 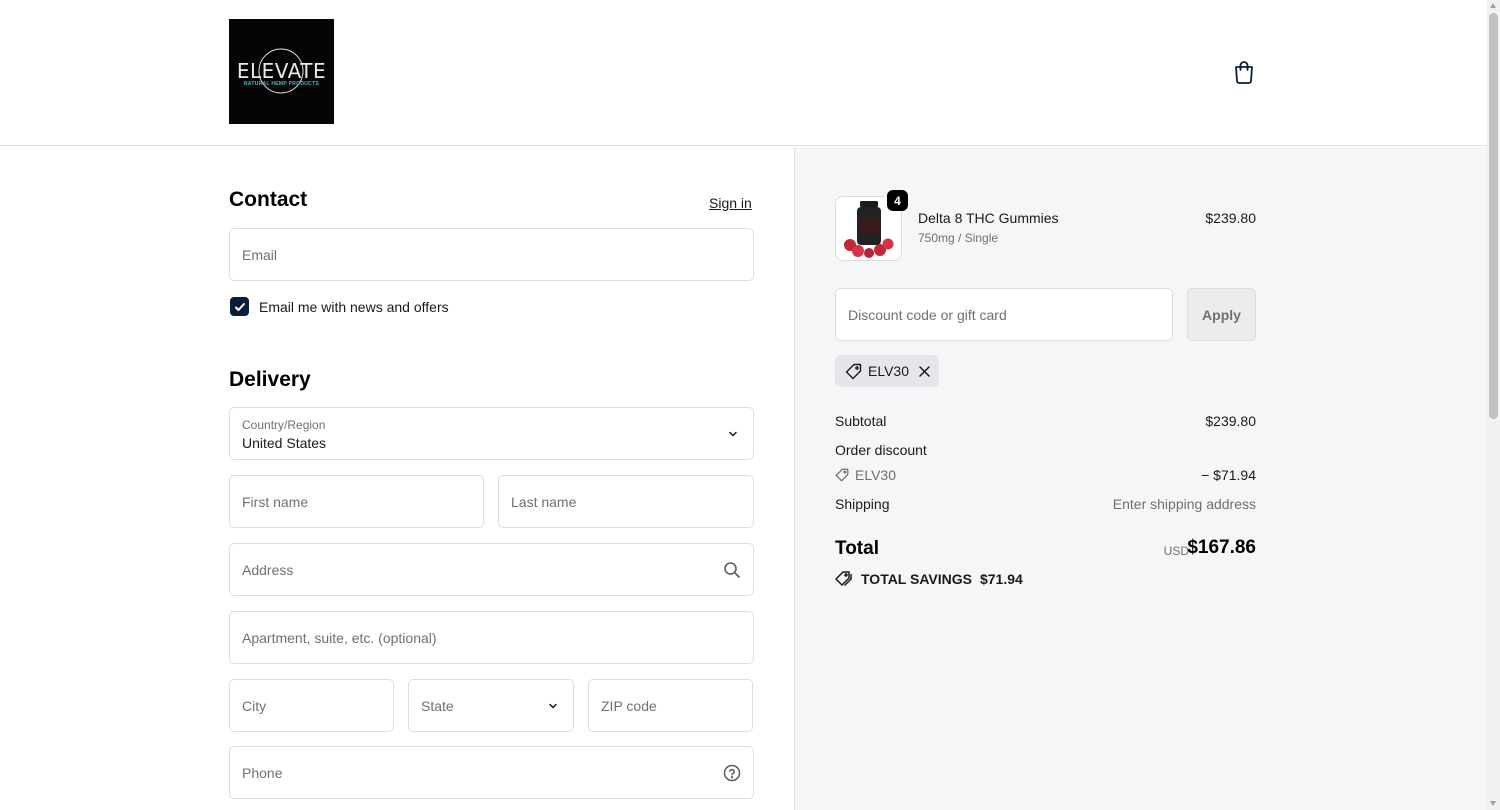 I want to click on contact-heading: Contact, so click(x=268, y=199).